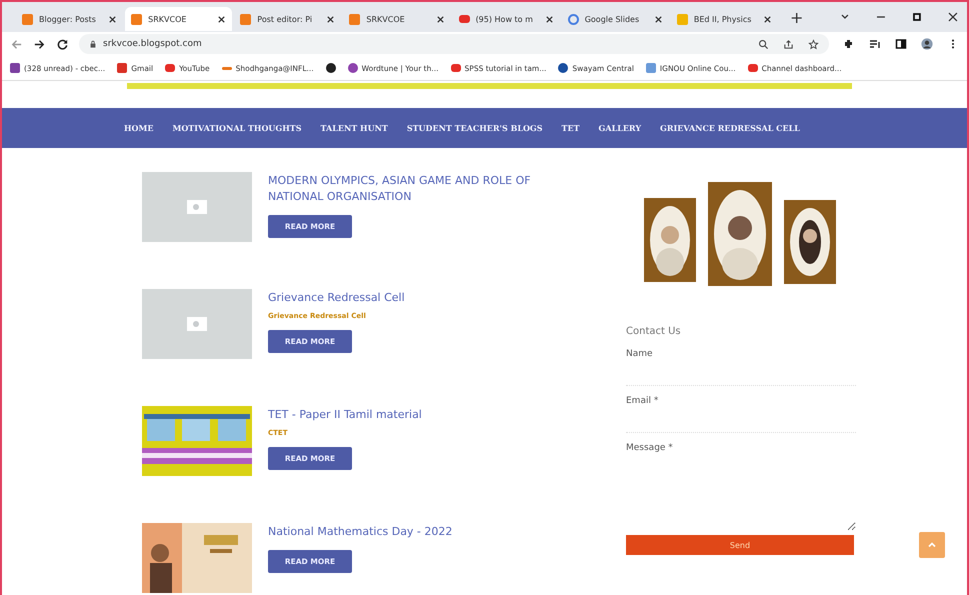 This screenshot has width=969, height=595. What do you see at coordinates (643, 401) in the screenshot?
I see `field-label: Email *` at bounding box center [643, 401].